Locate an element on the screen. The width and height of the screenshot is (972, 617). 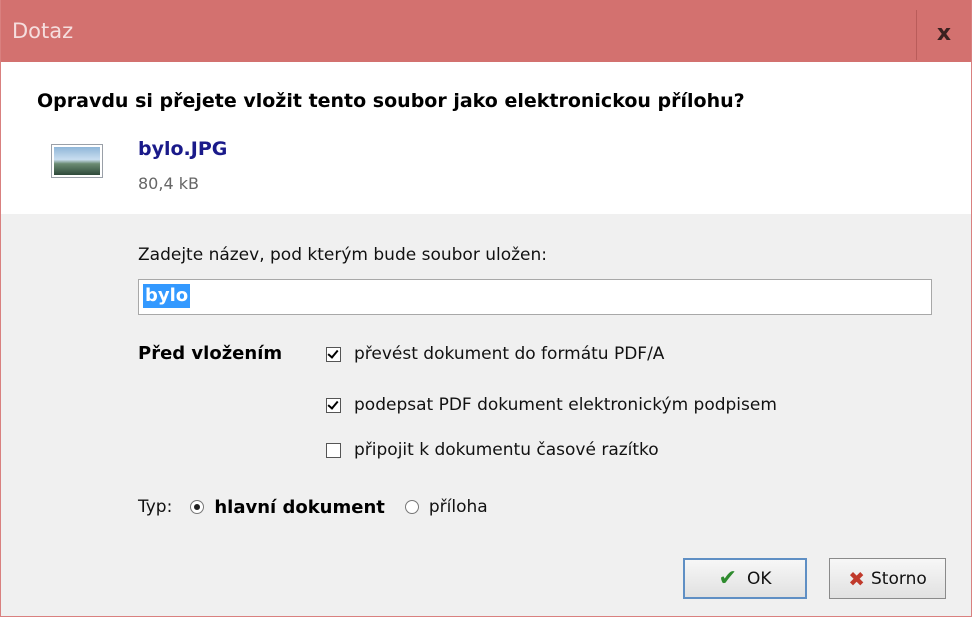
file-name-input: bylo is located at coordinates (535, 297).